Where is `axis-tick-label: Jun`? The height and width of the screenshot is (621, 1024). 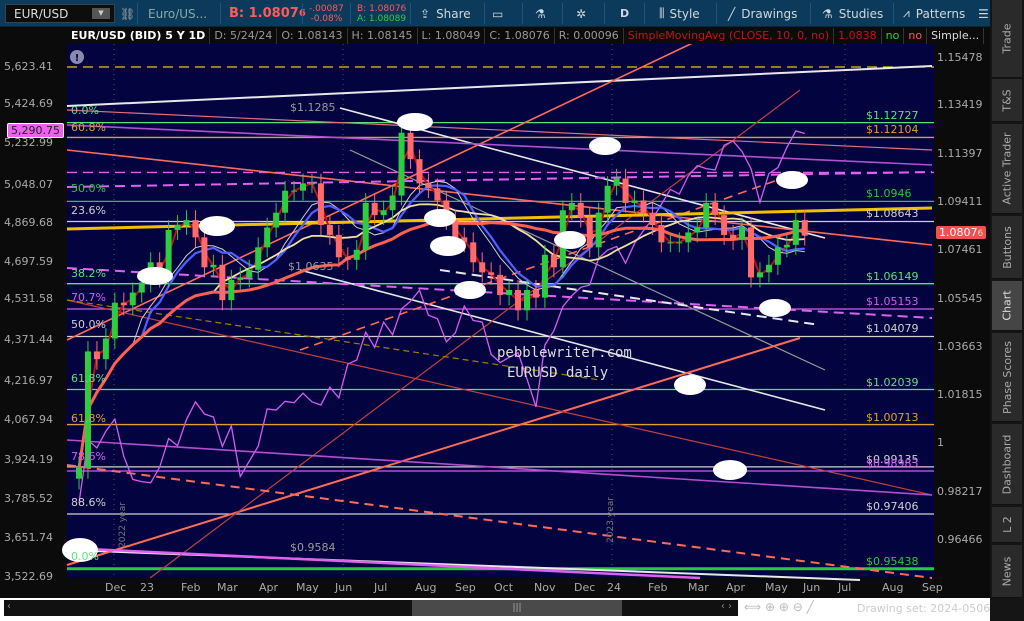 axis-tick-label: Jun is located at coordinates (812, 587).